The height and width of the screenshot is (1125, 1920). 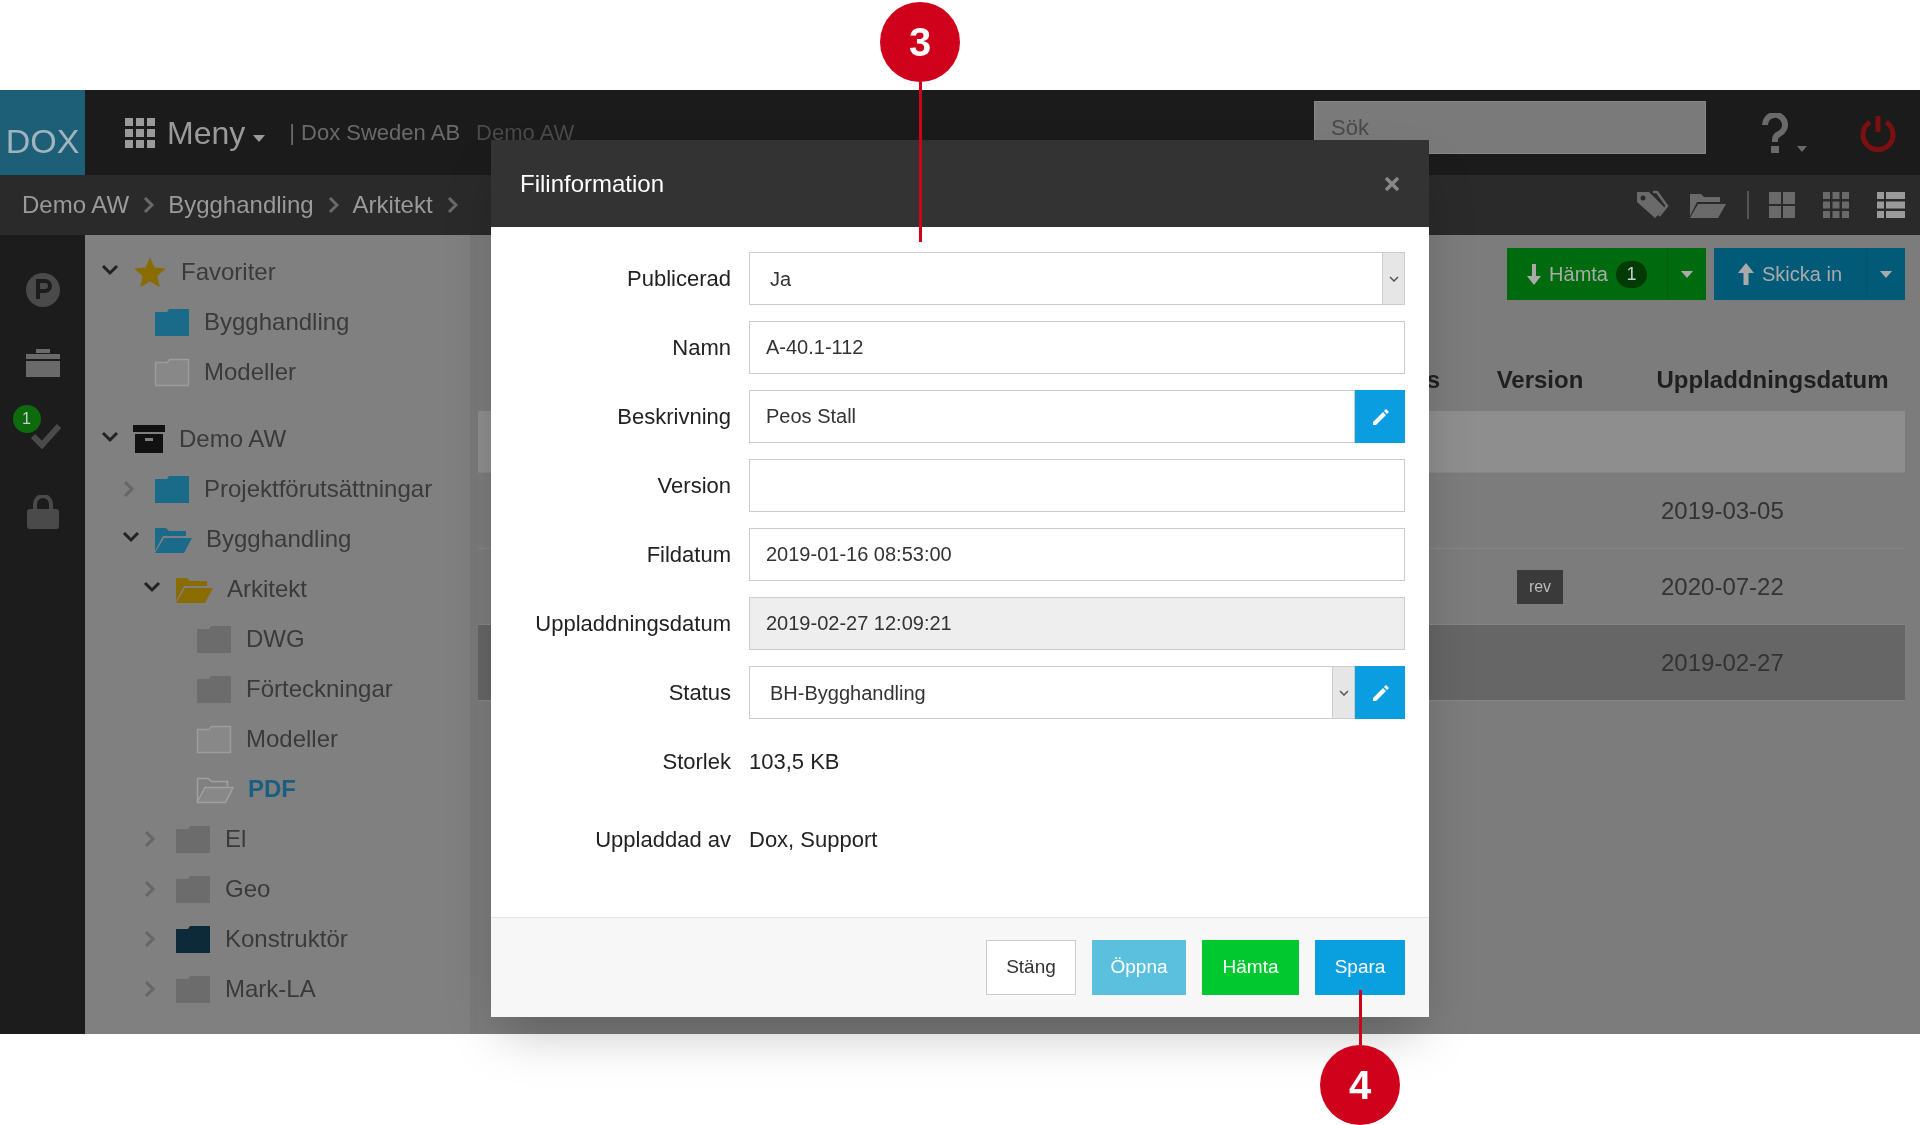 I want to click on dialog-title: Filinformation, so click(x=592, y=183).